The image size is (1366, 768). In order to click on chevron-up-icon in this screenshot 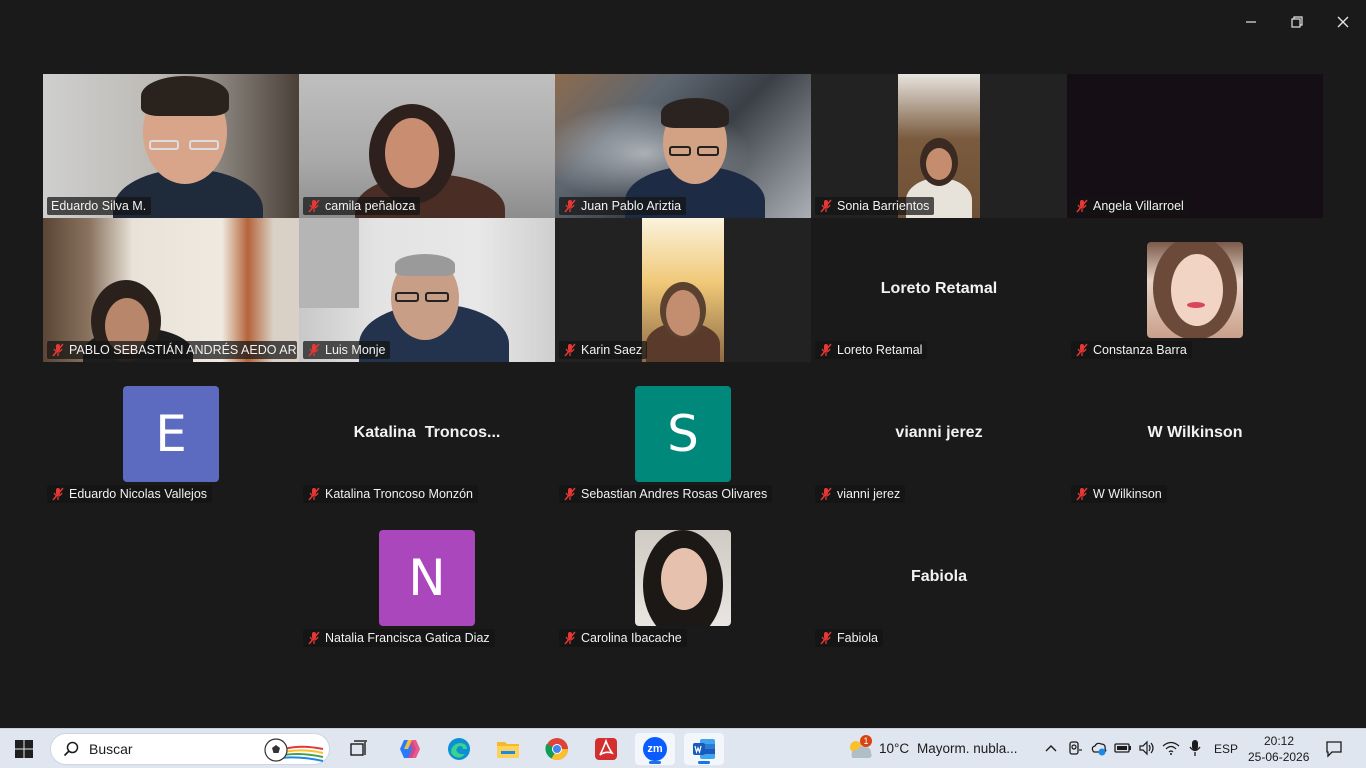, I will do `click(1051, 748)`.